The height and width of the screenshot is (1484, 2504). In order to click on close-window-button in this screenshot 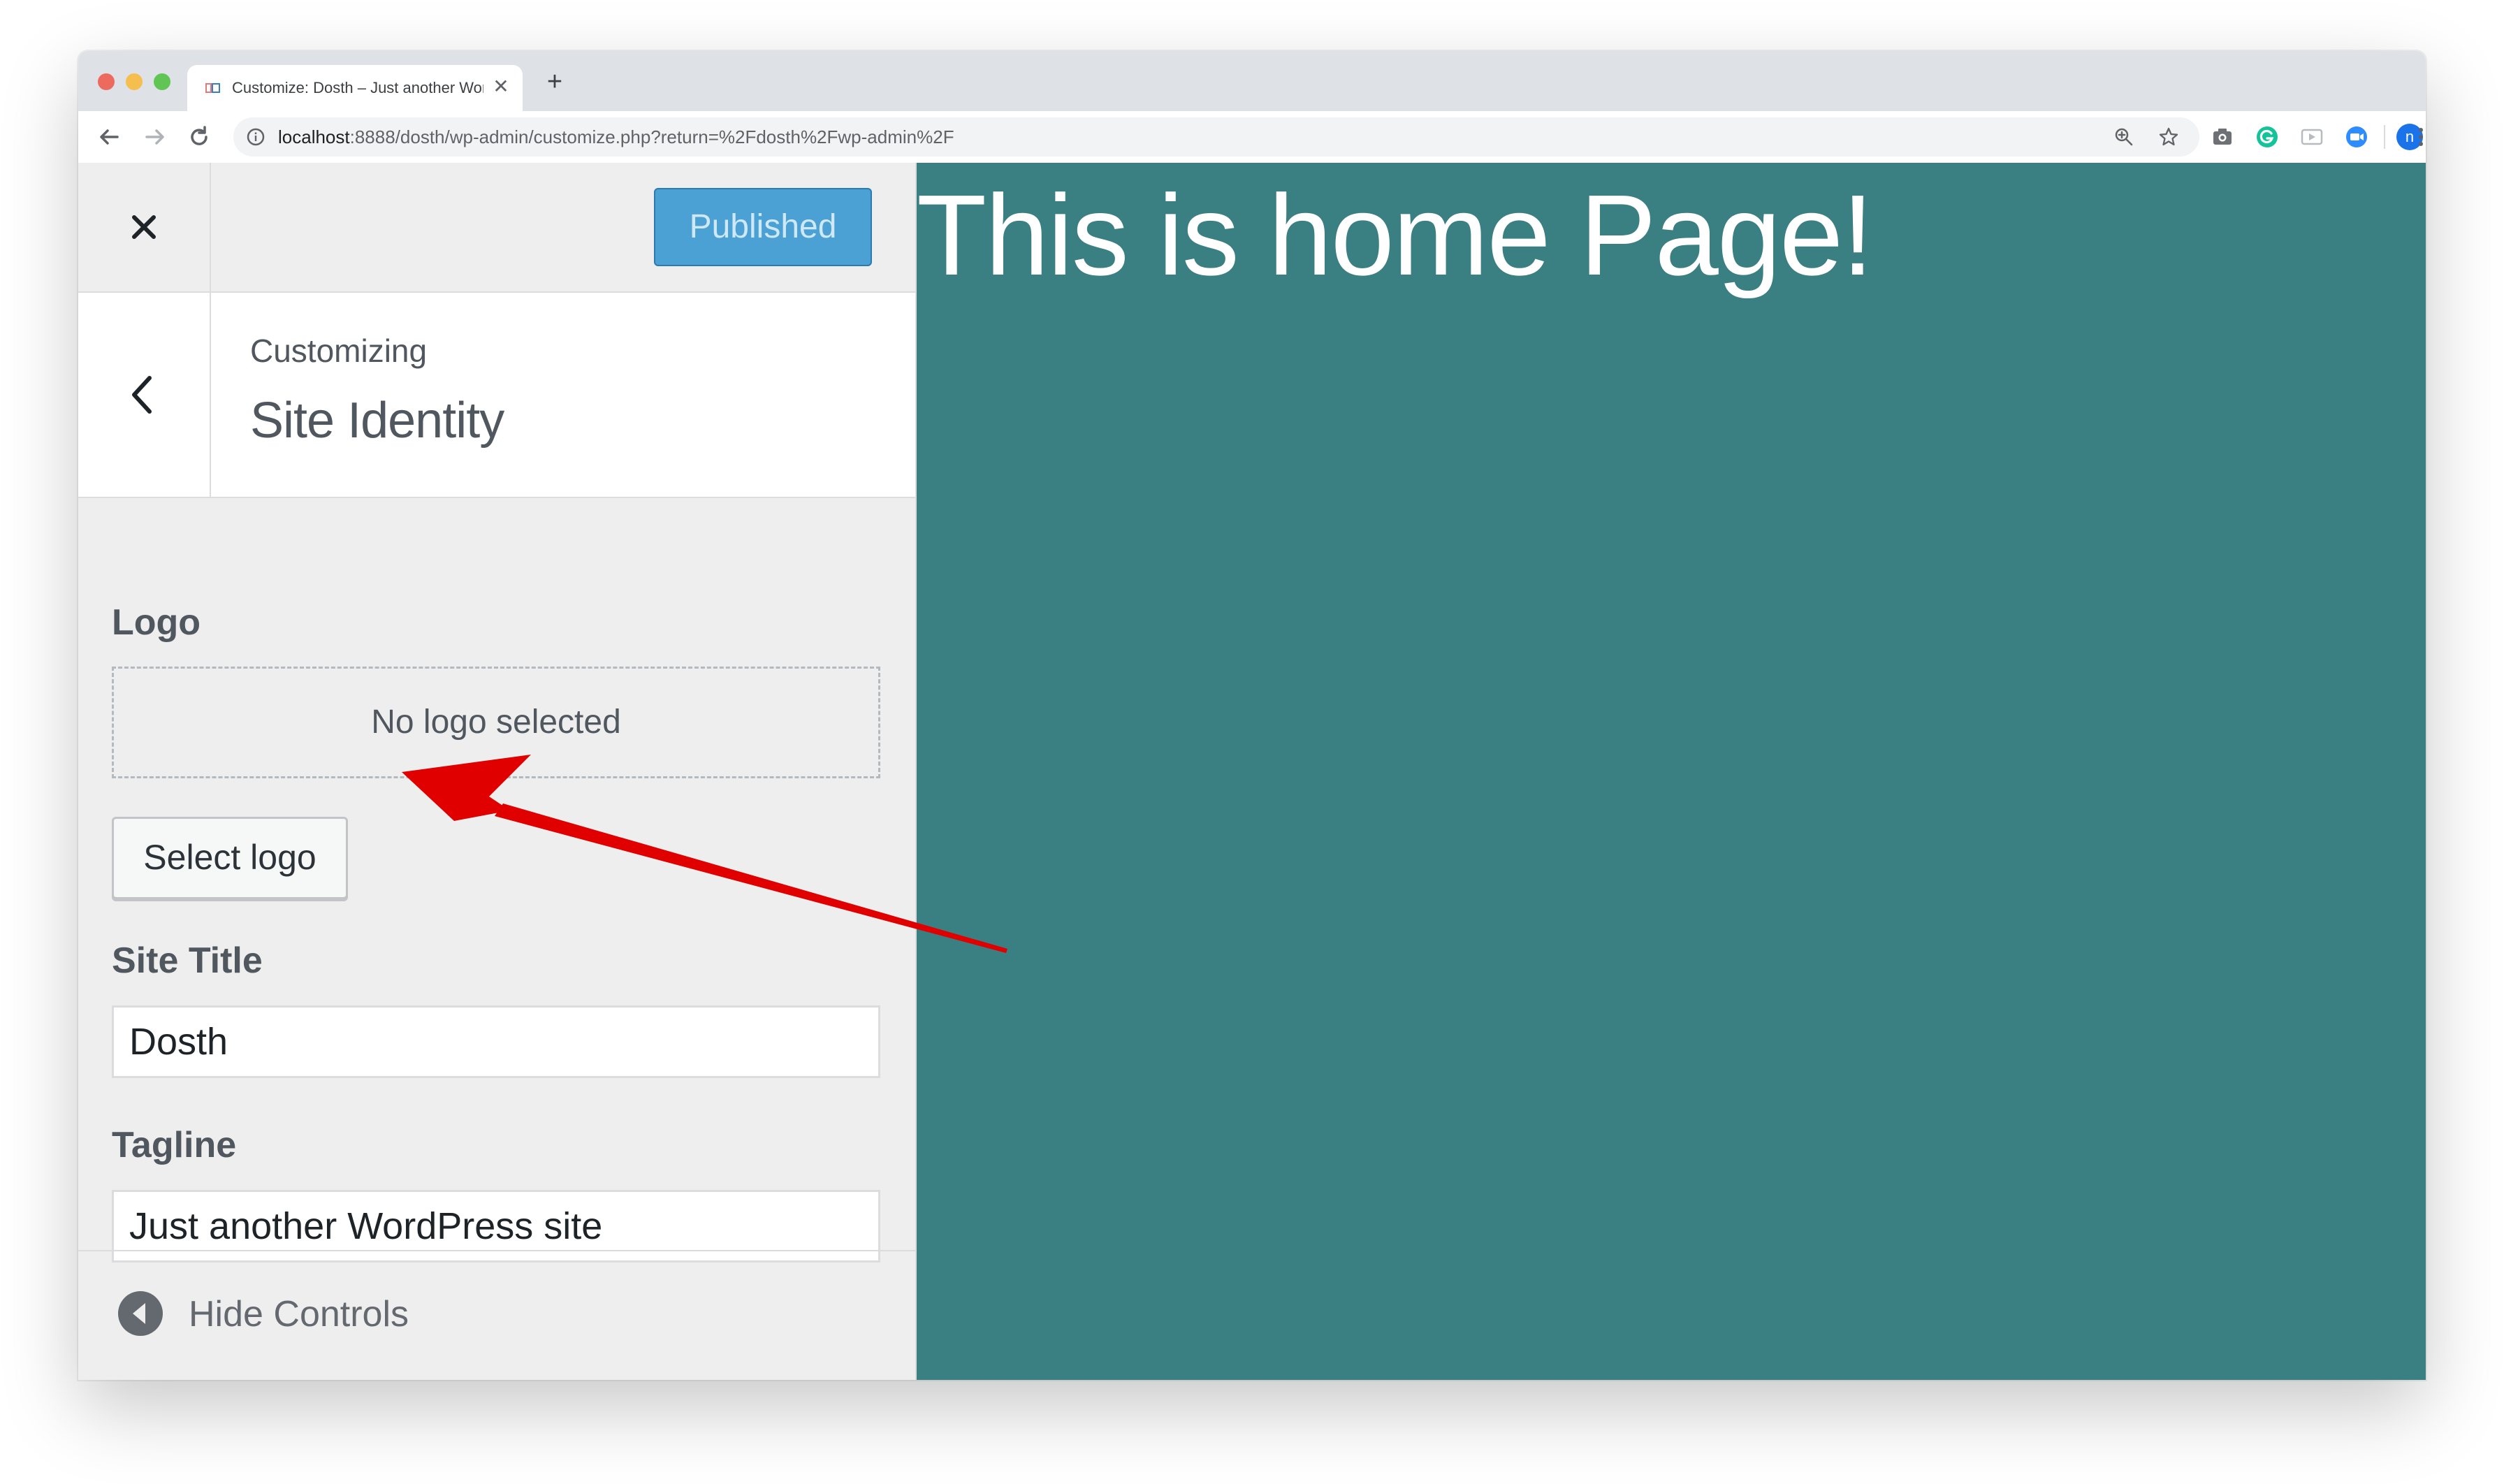, I will do `click(106, 81)`.